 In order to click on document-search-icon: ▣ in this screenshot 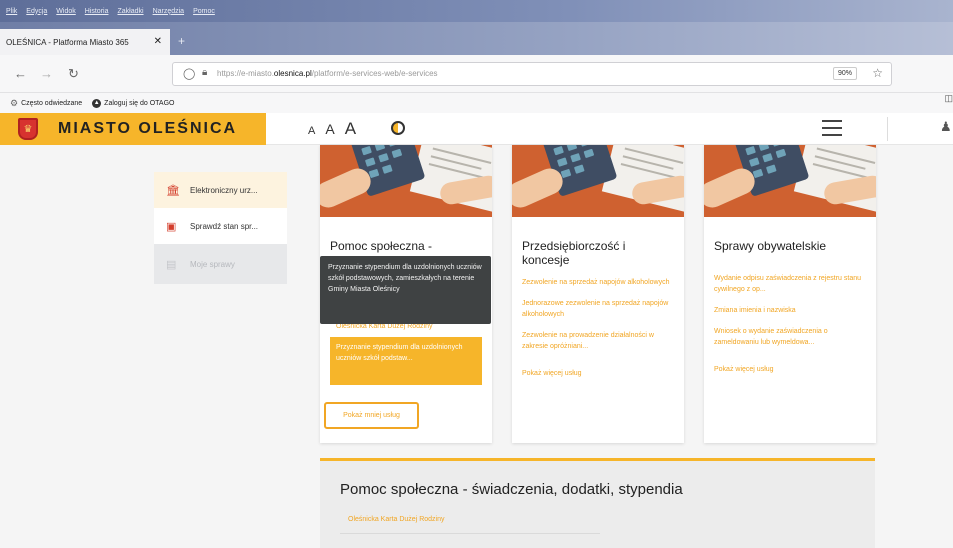, I will do `click(171, 226)`.